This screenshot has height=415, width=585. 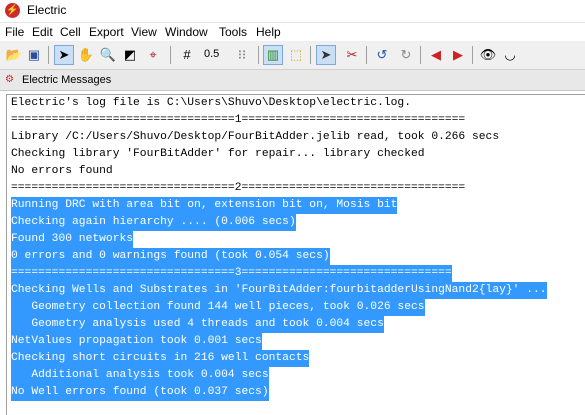 I want to click on measure-icon: ⌖, so click(x=153, y=55).